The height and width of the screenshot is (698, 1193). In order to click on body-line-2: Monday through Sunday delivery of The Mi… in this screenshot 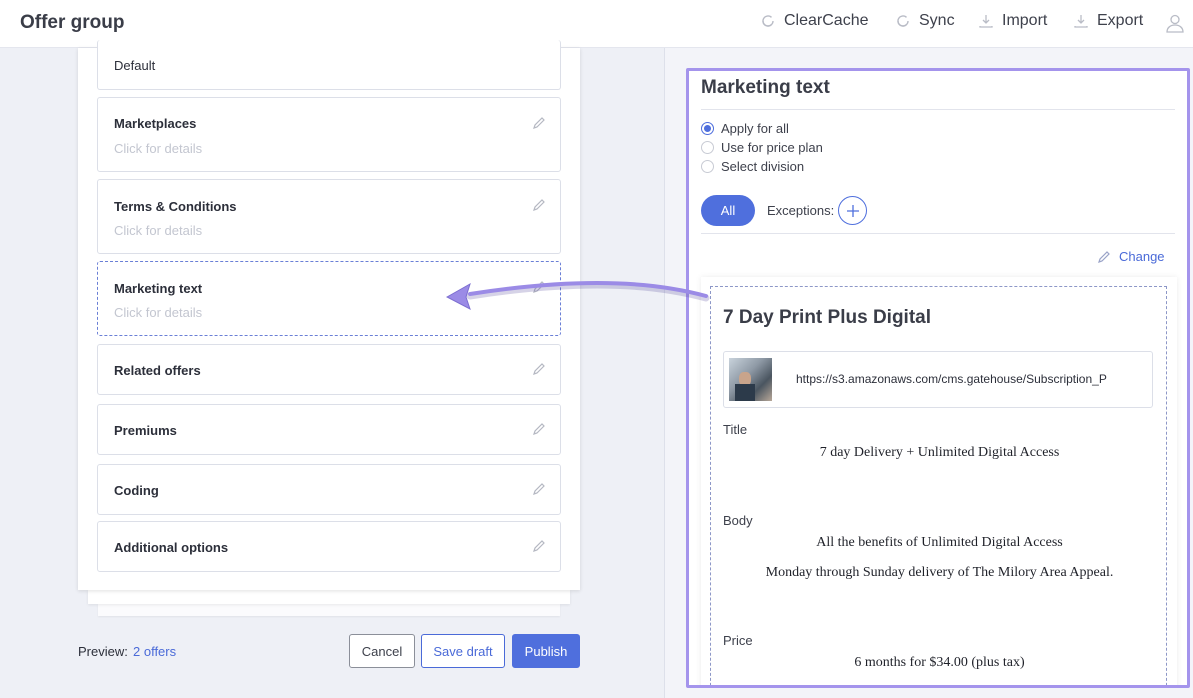, I will do `click(939, 572)`.